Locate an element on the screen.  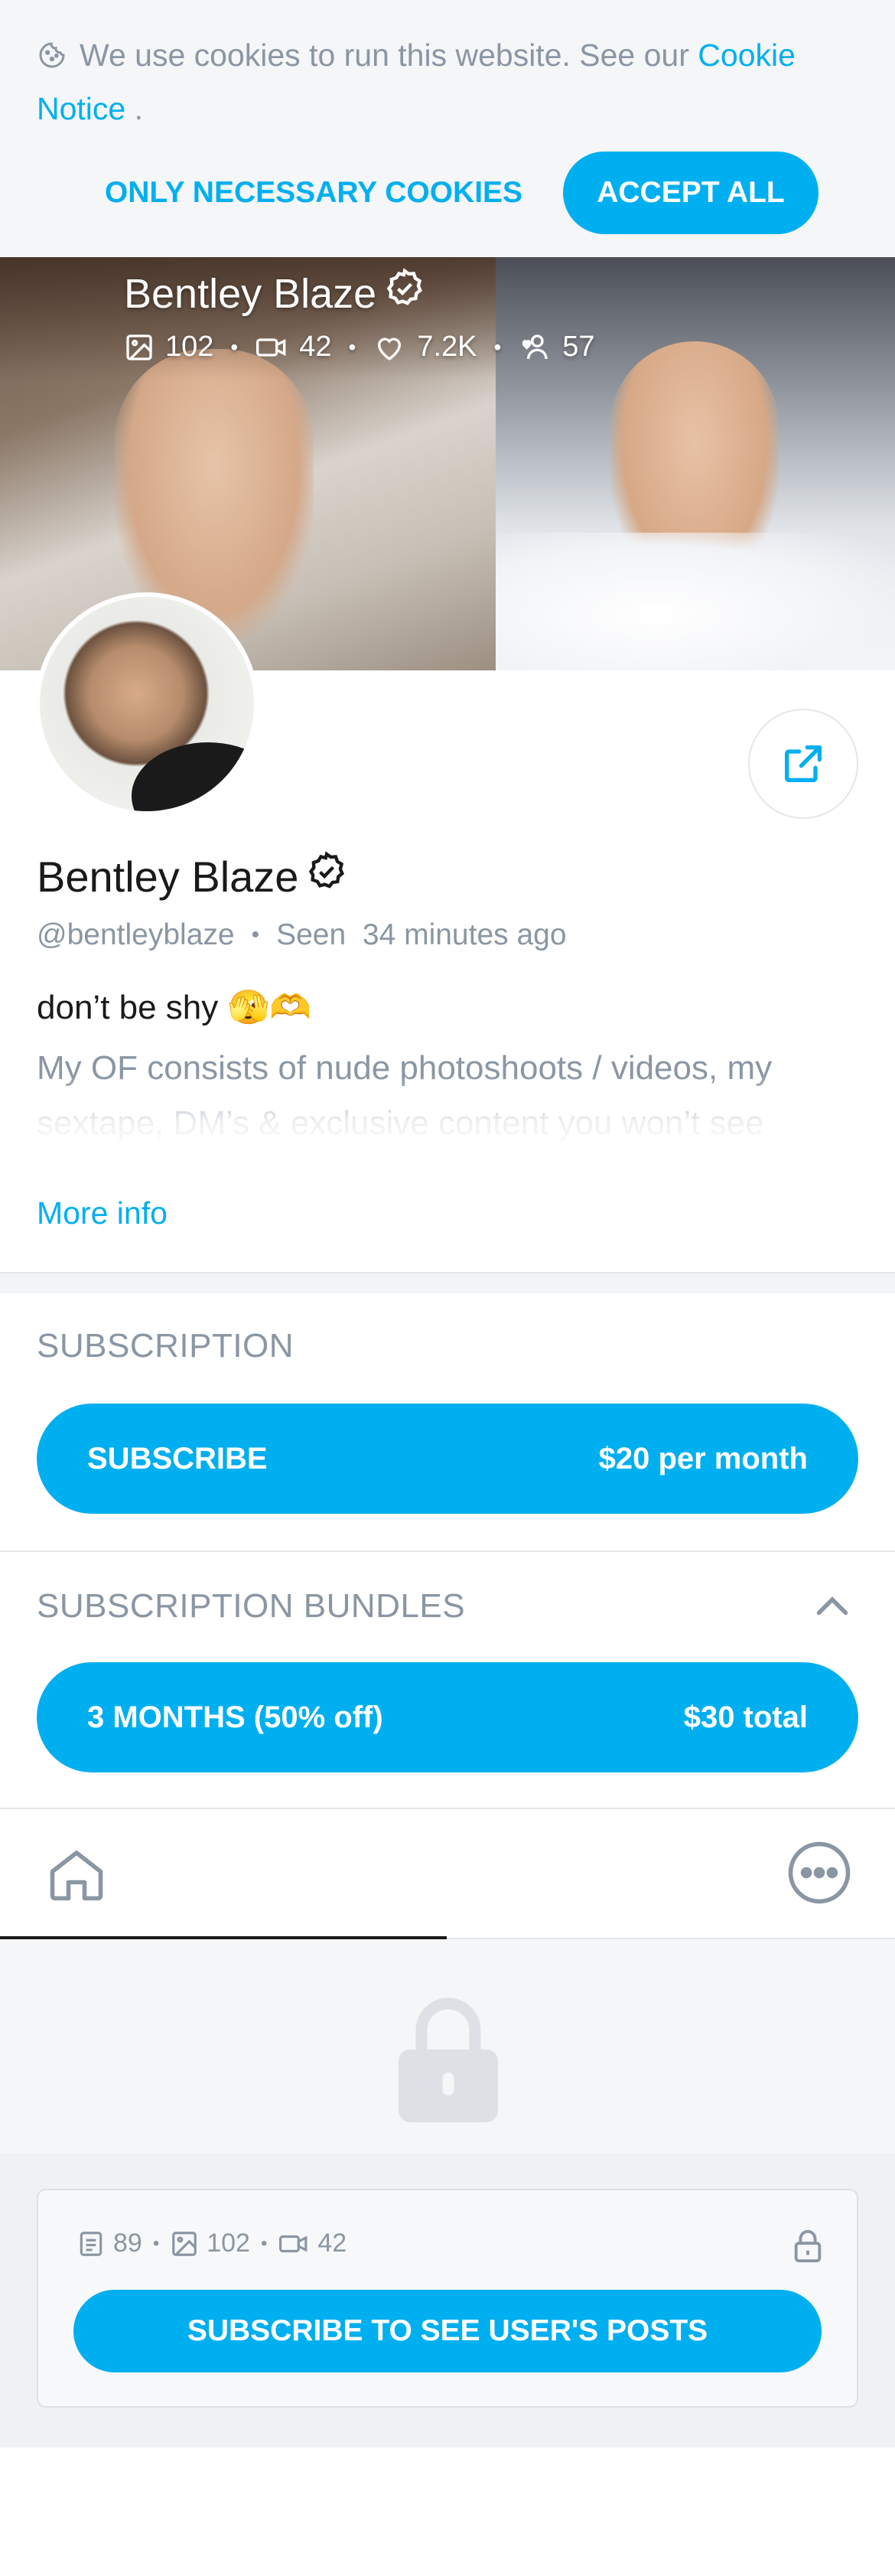
likes-stat: 7.2K is located at coordinates (425, 347).